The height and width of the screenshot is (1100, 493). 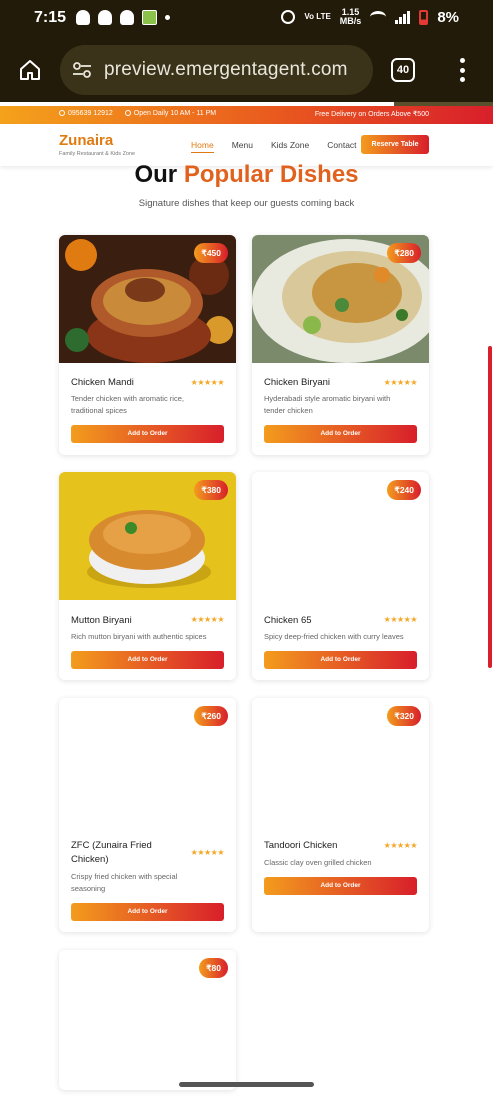 I want to click on dish-description: Classic clay oven grilled chicken, so click(x=318, y=862).